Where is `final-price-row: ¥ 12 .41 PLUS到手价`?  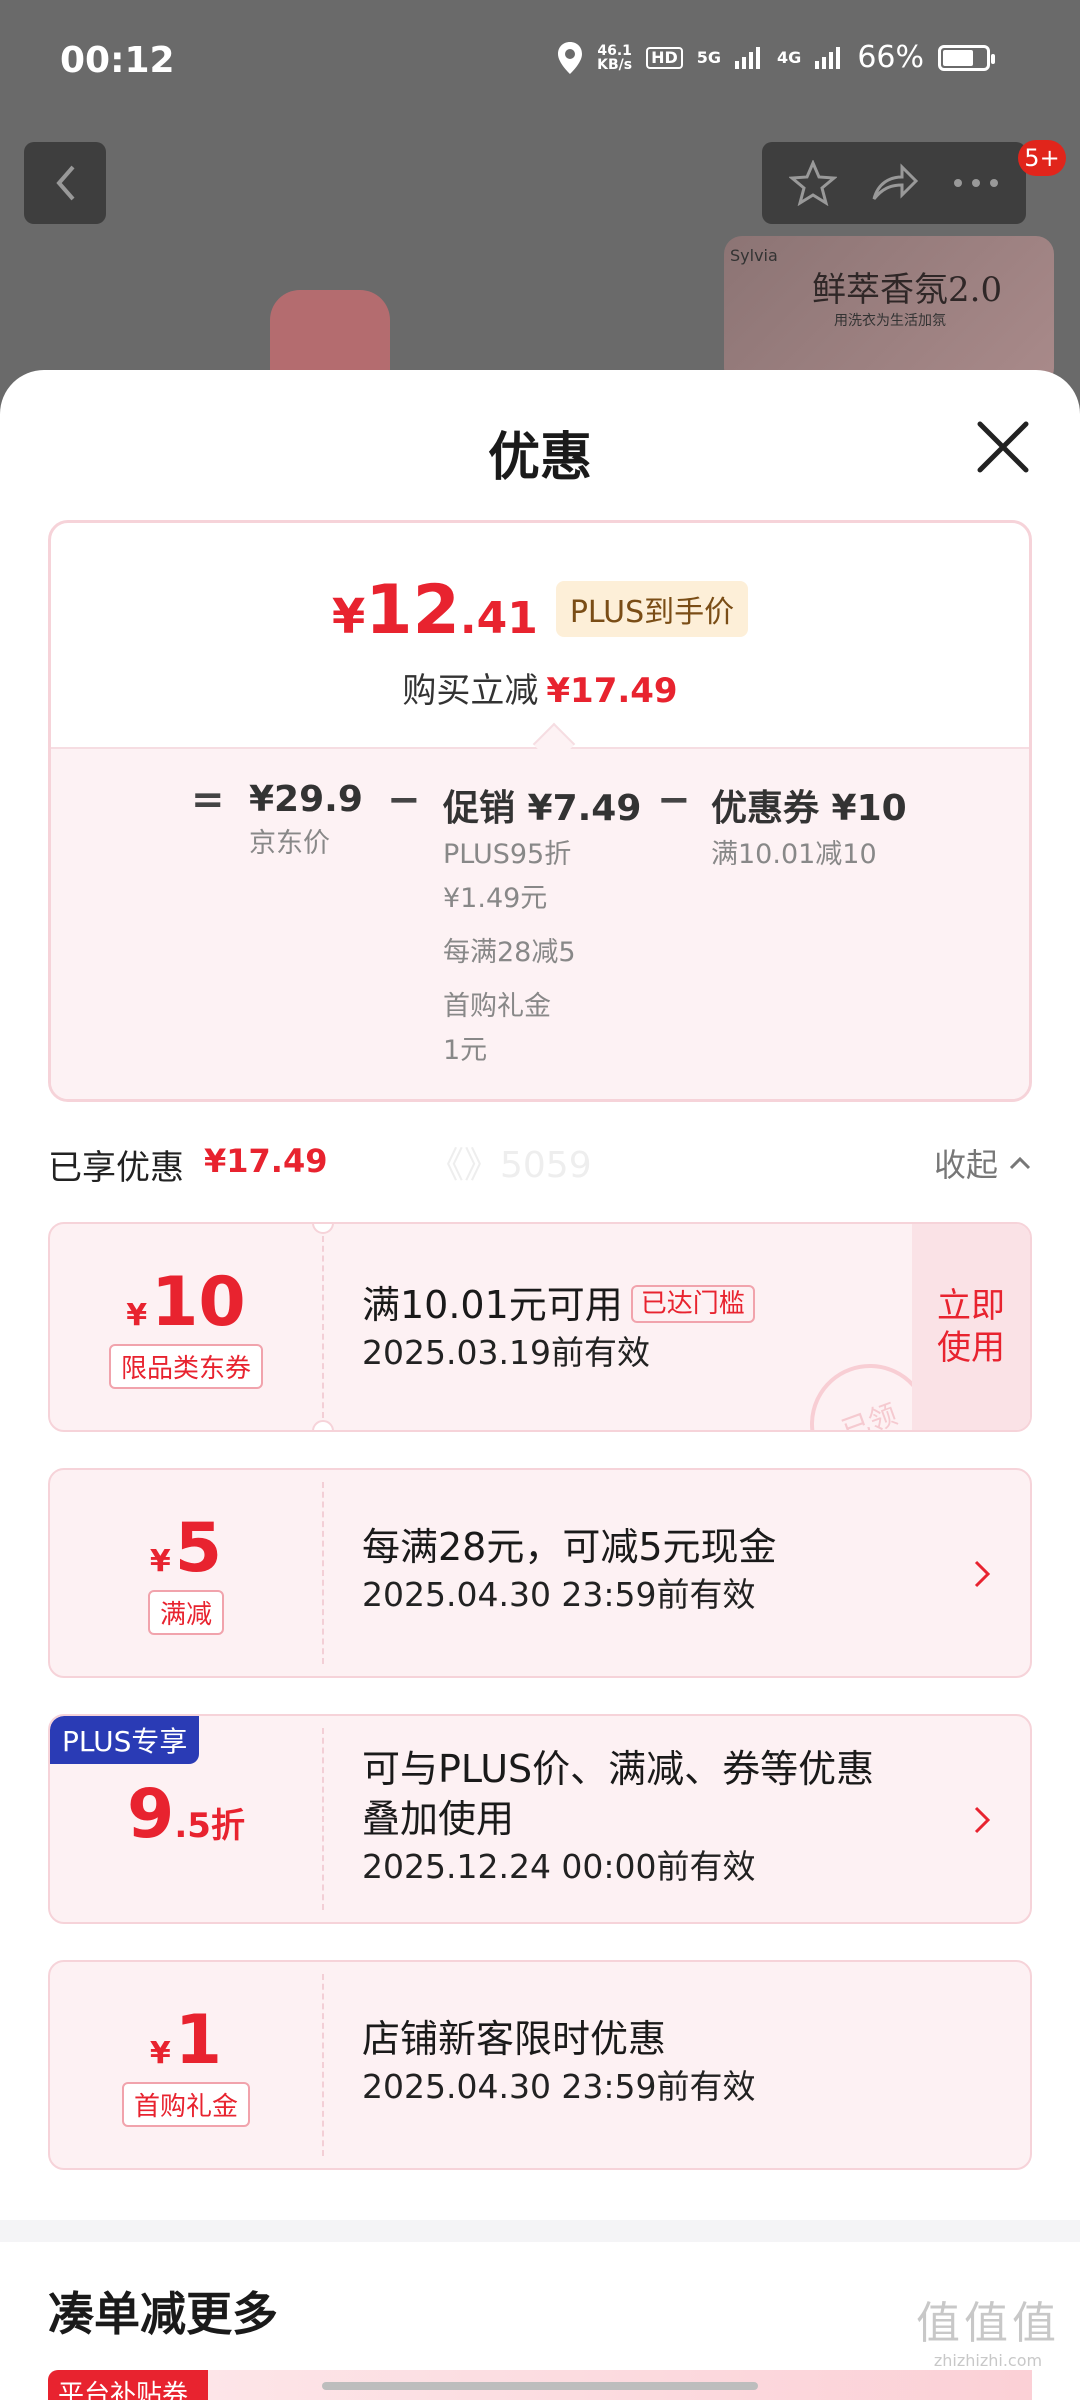
final-price-row: ¥ 12 .41 PLUS到手价 is located at coordinates (540, 611).